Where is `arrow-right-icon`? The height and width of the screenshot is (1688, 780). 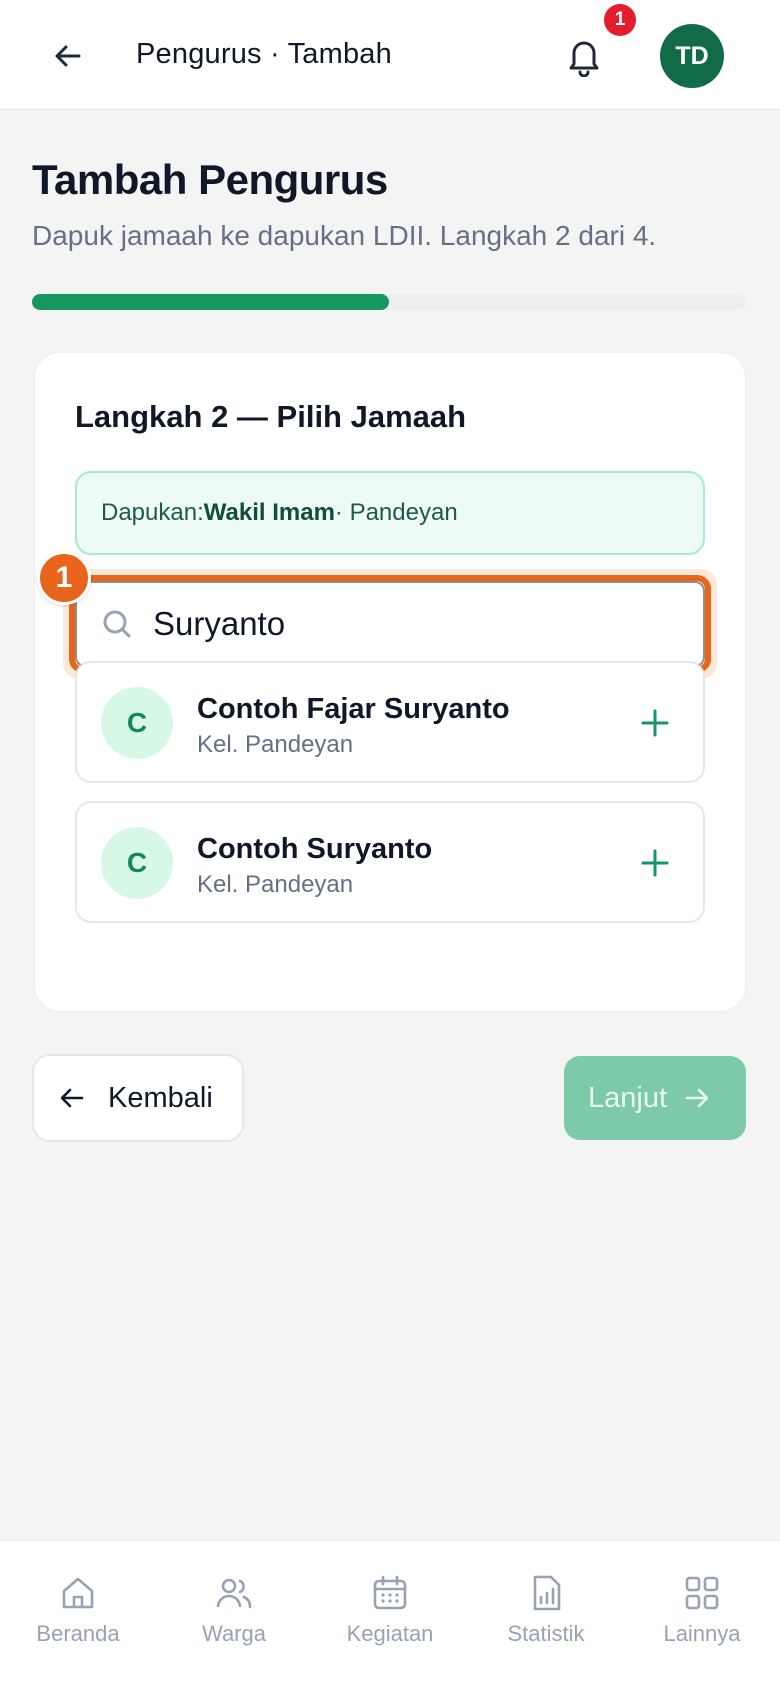 arrow-right-icon is located at coordinates (699, 1098).